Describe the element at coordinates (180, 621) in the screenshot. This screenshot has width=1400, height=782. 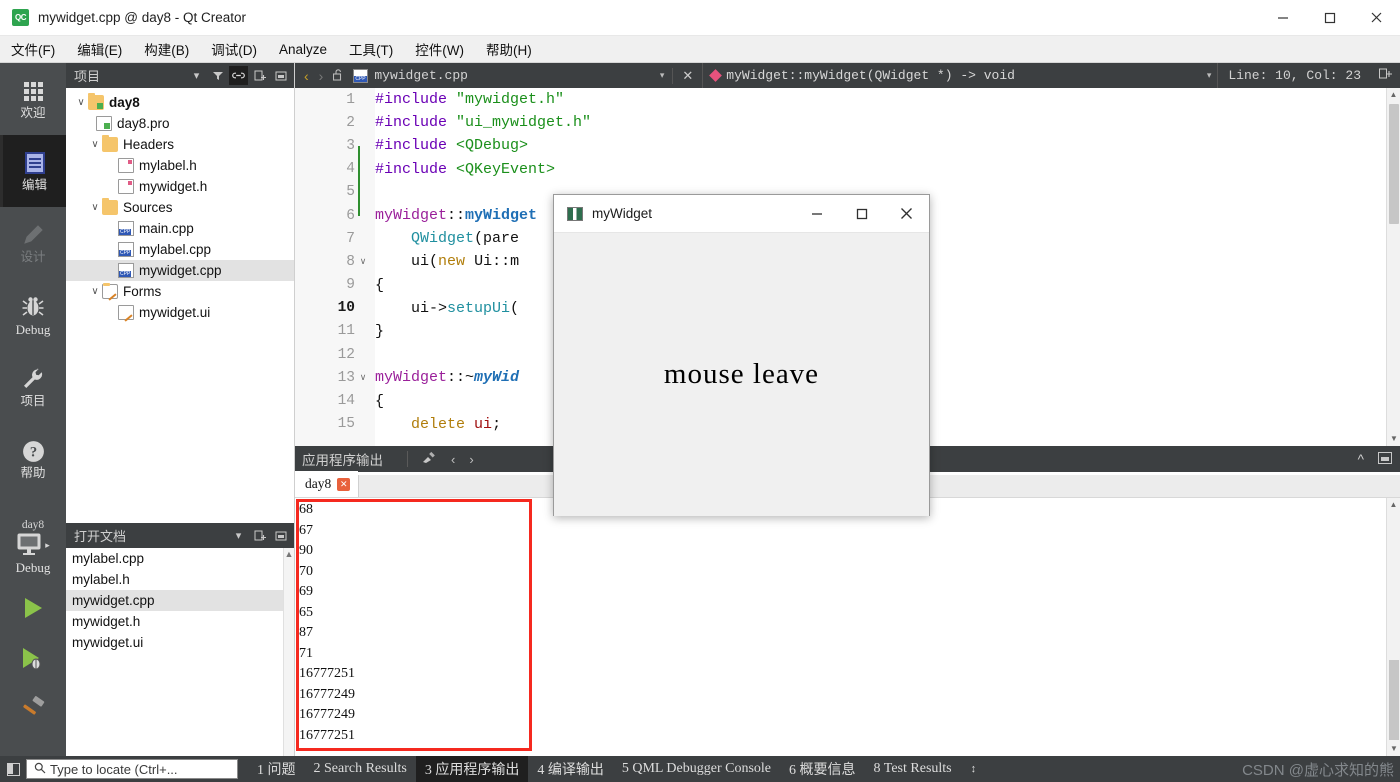
I see `list-item: mywidget.h` at that location.